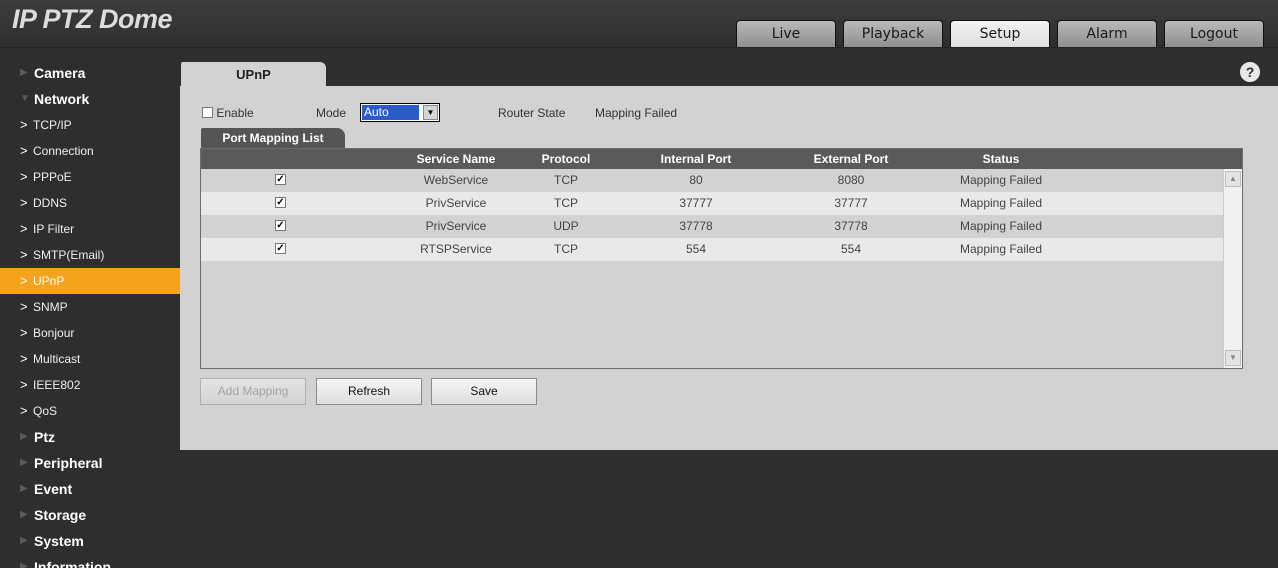 The height and width of the screenshot is (568, 1278). What do you see at coordinates (636, 113) in the screenshot?
I see `router-state-value: Mapping Failed` at bounding box center [636, 113].